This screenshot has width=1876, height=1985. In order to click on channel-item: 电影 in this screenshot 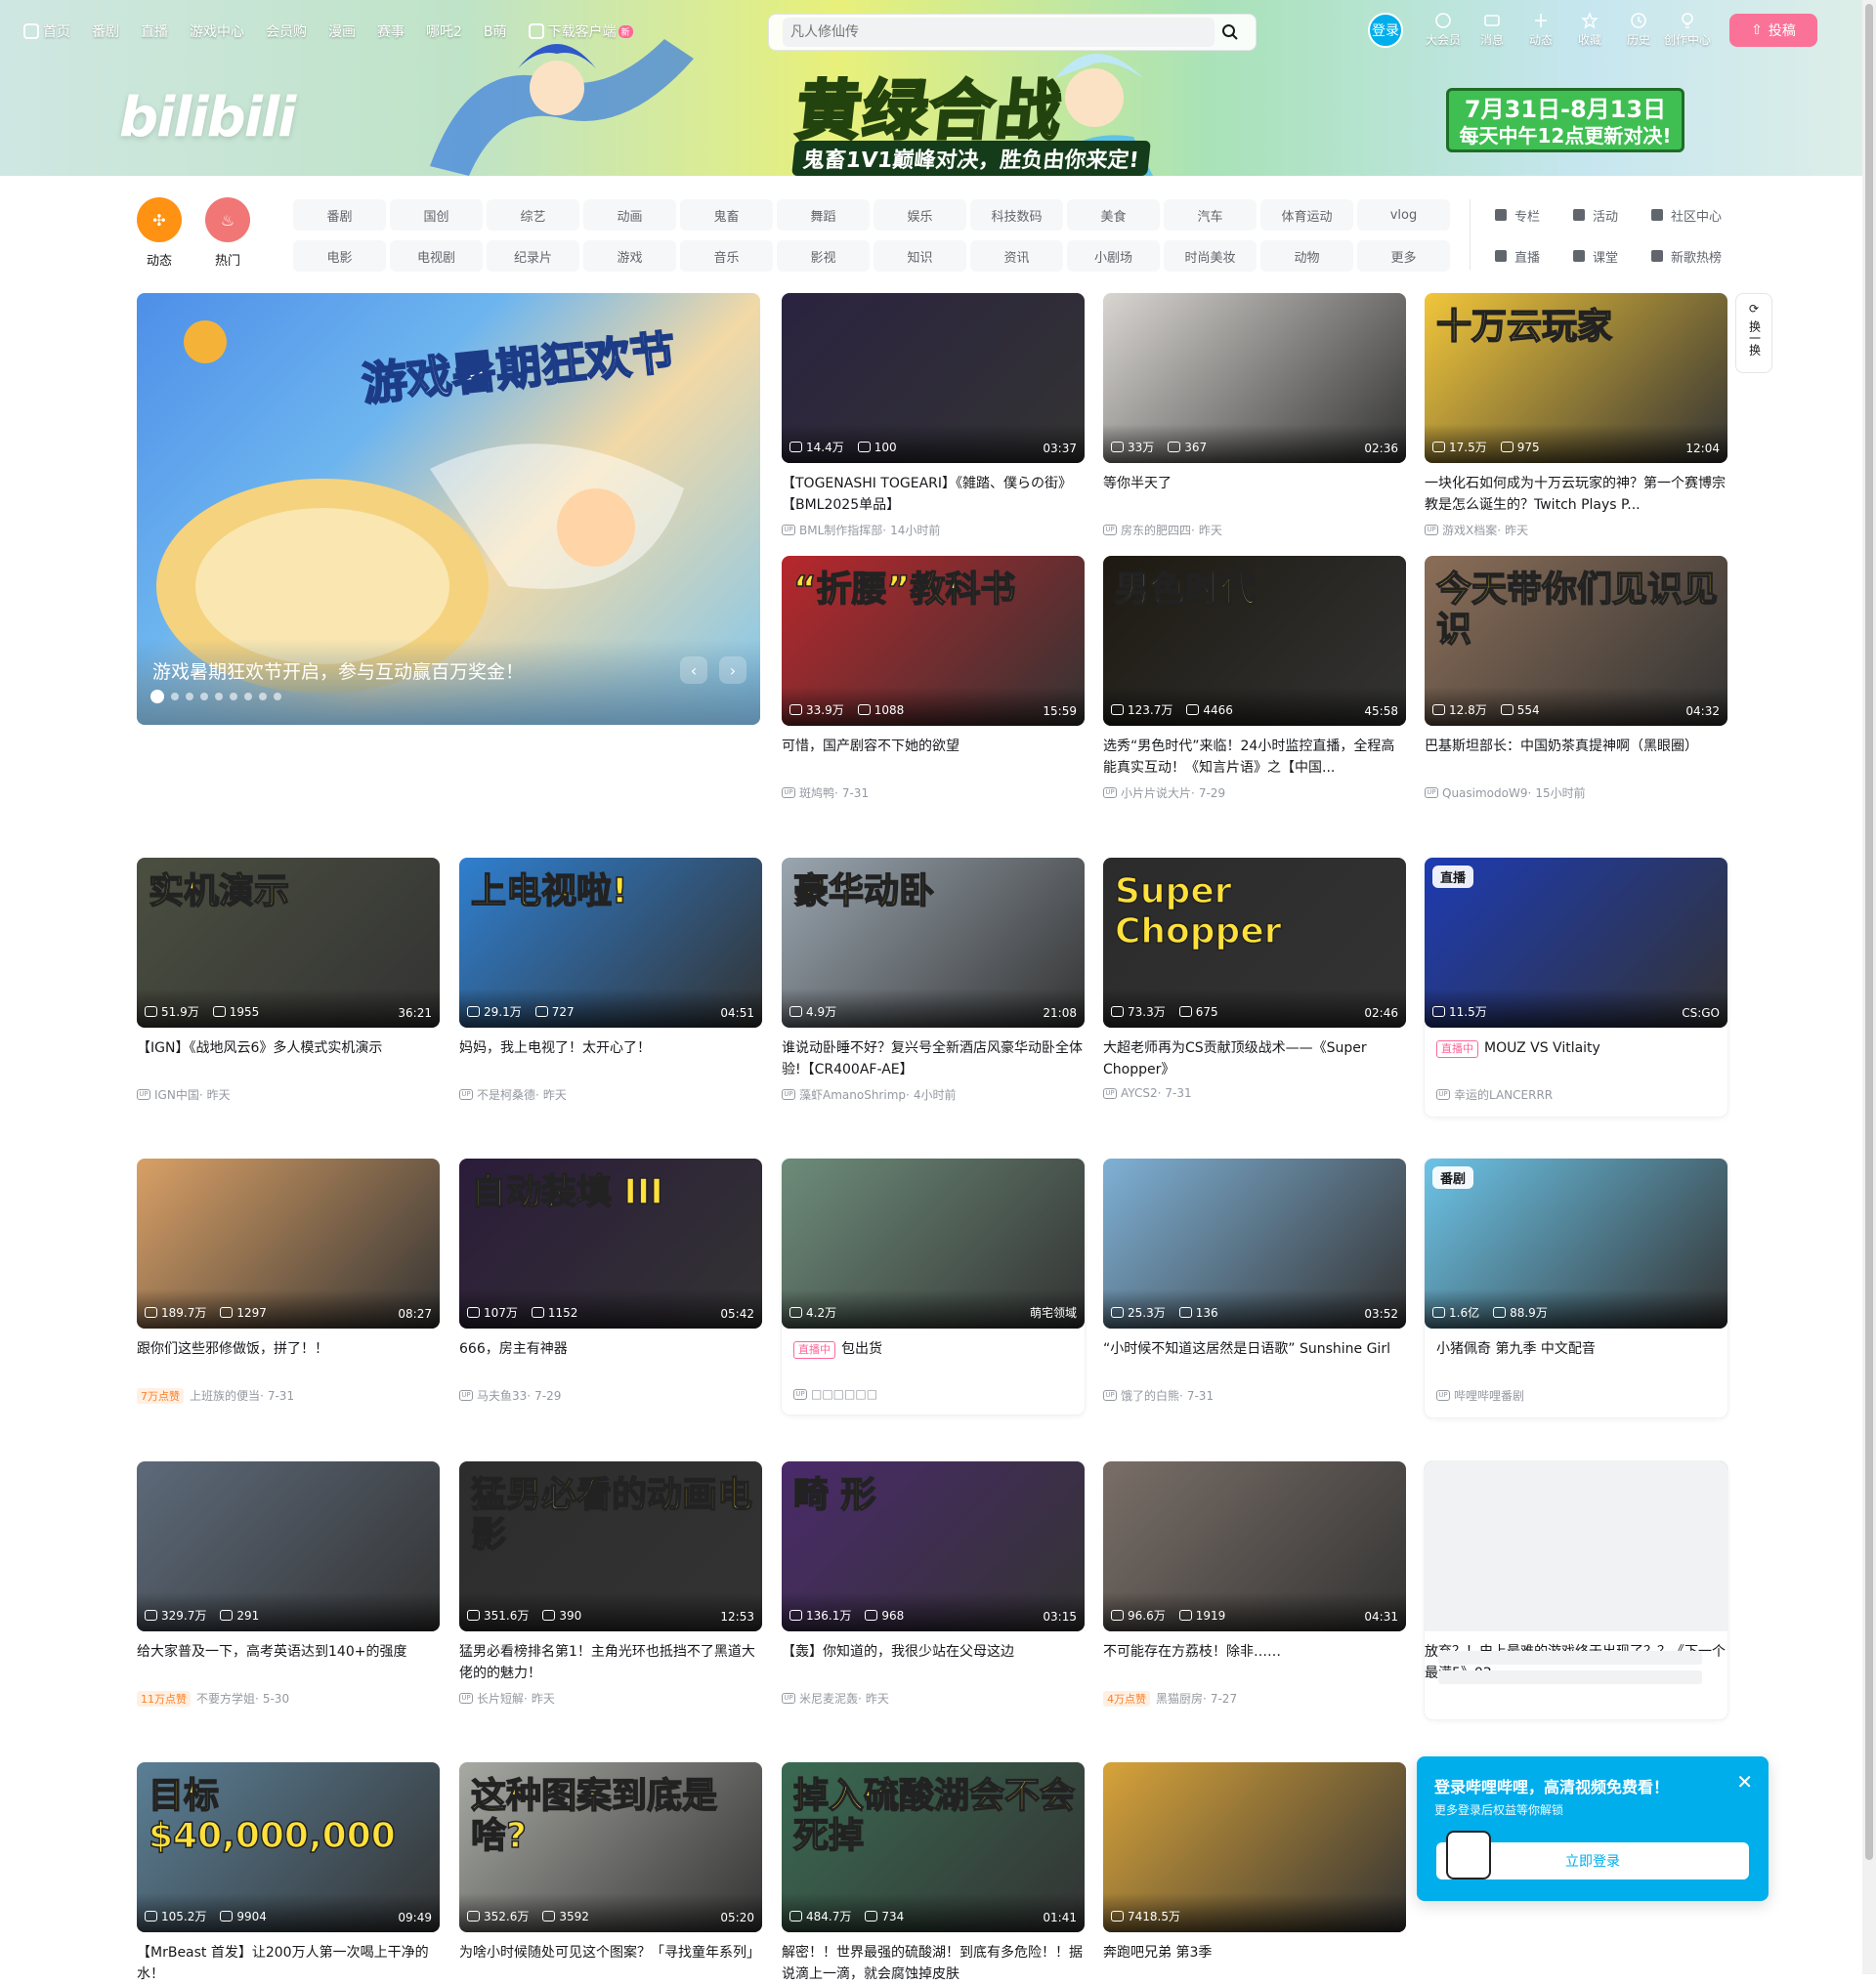, I will do `click(339, 256)`.